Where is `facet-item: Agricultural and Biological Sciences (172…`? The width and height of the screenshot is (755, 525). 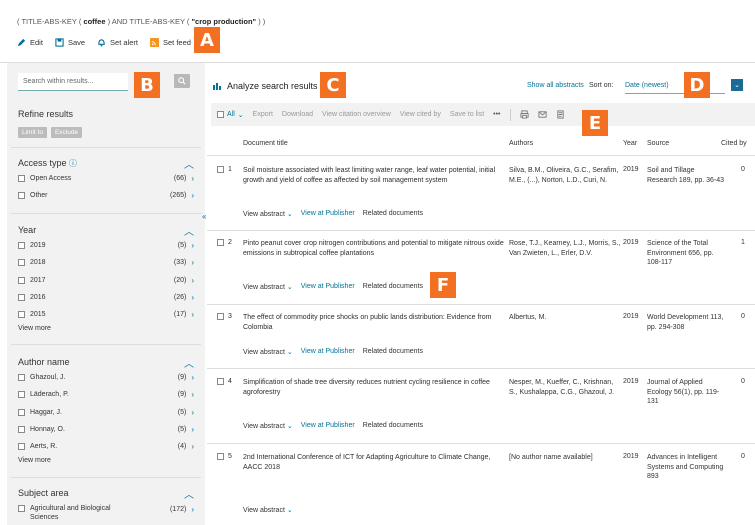 facet-item: Agricultural and Biological Sciences (172… is located at coordinates (106, 510).